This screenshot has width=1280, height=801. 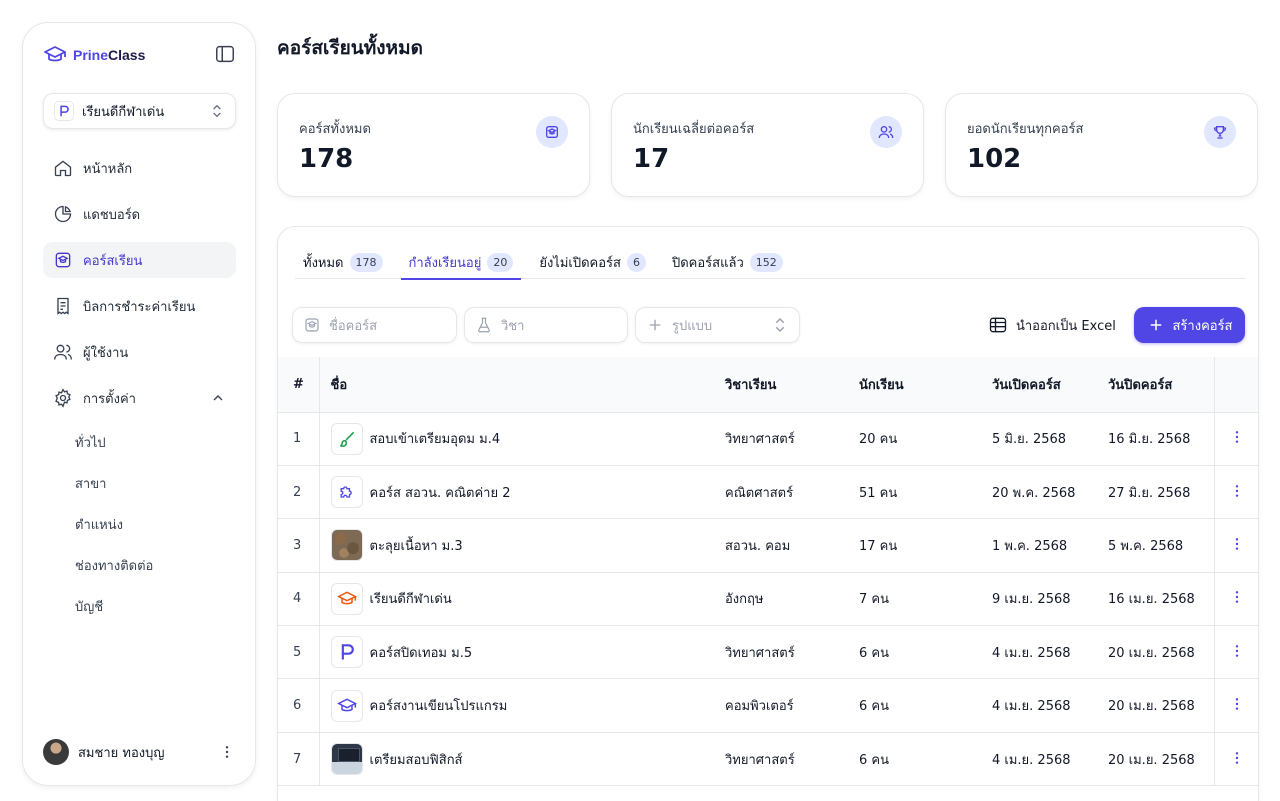 What do you see at coordinates (139, 565) in the screenshot?
I see `sidebar-subitem-contacts: ช่องทางติดต่อ` at bounding box center [139, 565].